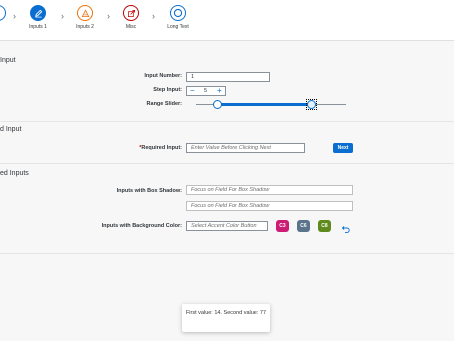 This screenshot has height=341, width=454. What do you see at coordinates (178, 27) in the screenshot?
I see `step-label: Long Text` at bounding box center [178, 27].